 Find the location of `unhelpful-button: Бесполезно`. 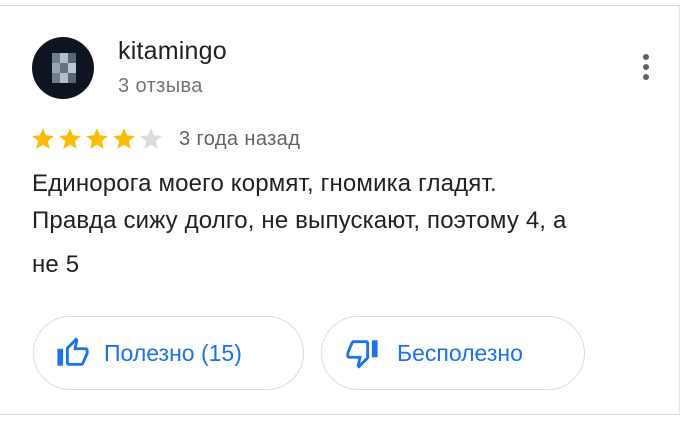

unhelpful-button: Бесполезно is located at coordinates (453, 353).